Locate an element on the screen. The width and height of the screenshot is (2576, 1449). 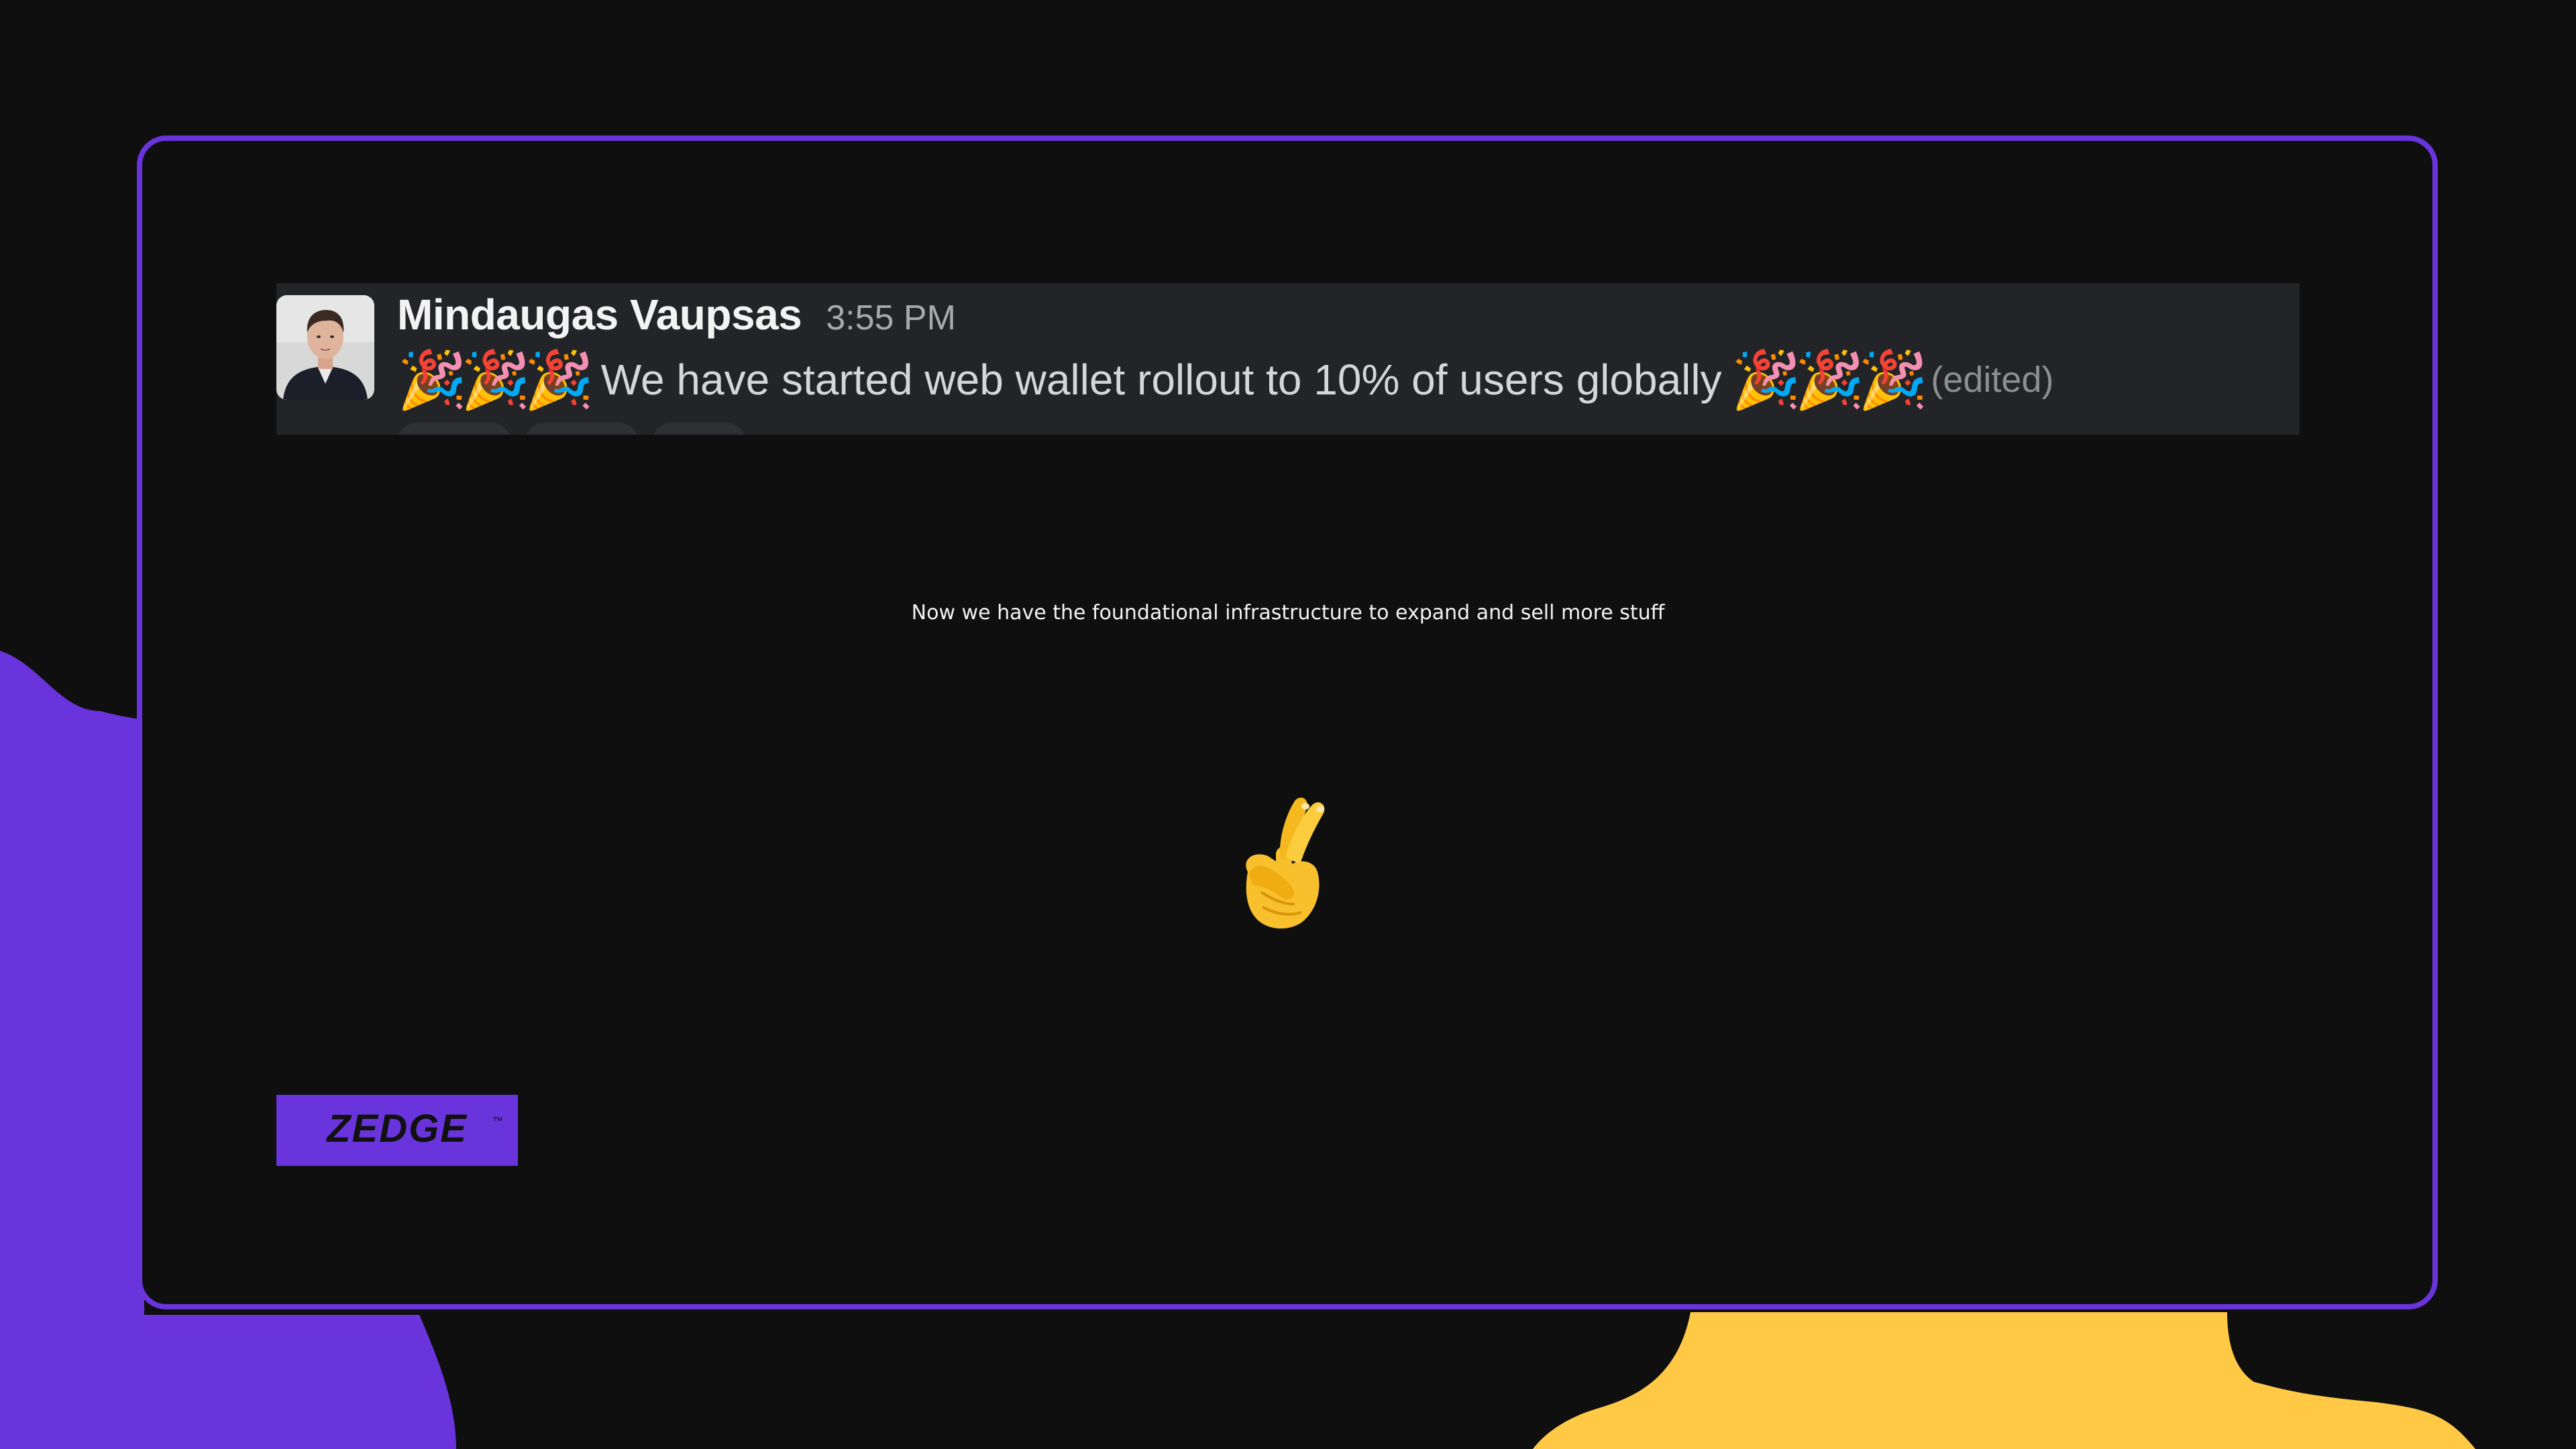
crossed-fingers-icon is located at coordinates (1288, 862).